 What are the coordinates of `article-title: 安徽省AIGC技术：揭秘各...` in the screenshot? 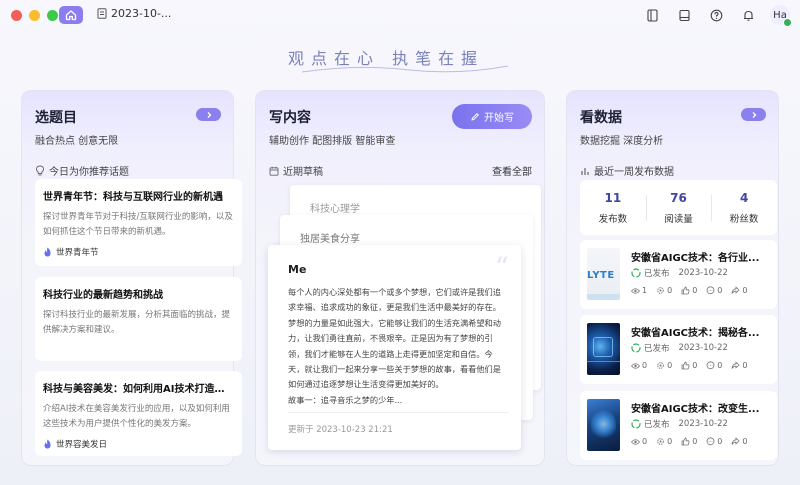 It's located at (695, 333).